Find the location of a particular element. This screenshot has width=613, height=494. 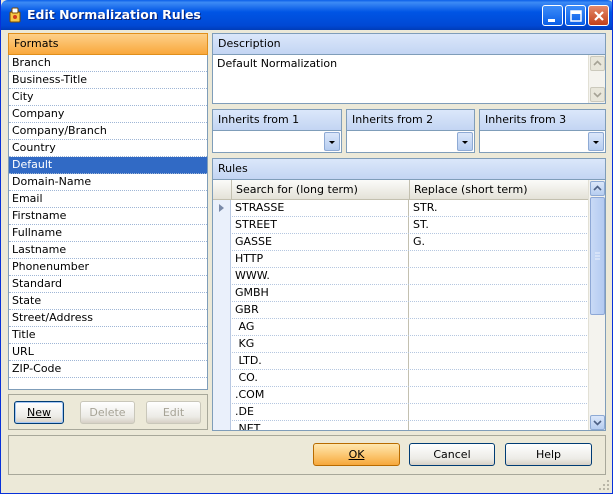

format-item-url: URL is located at coordinates (108, 352).